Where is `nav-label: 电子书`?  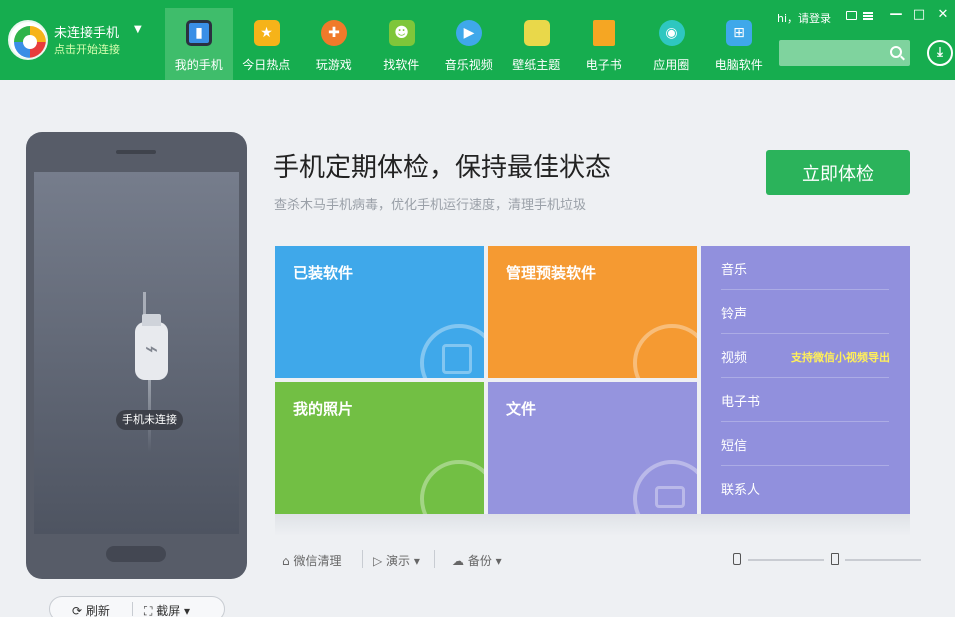 nav-label: 电子书 is located at coordinates (603, 65).